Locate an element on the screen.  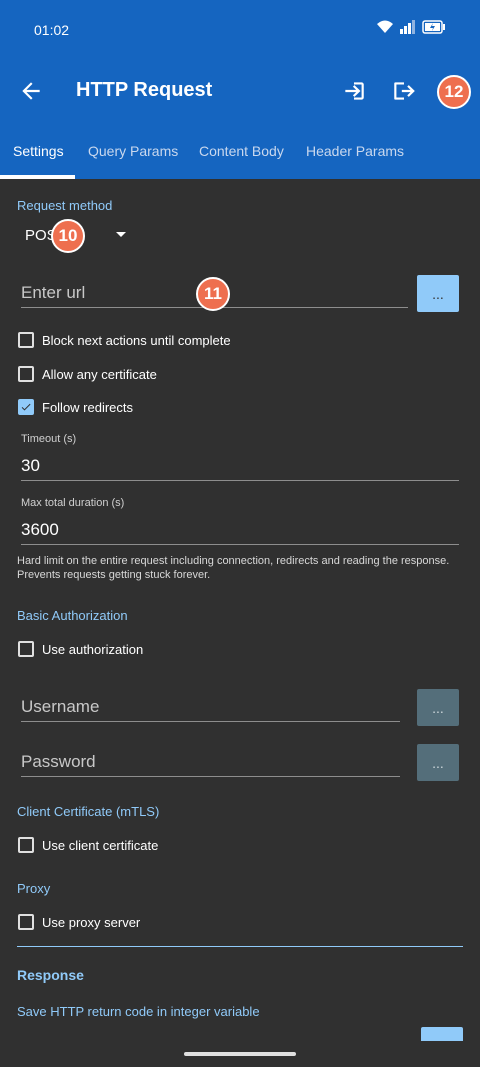
status-icons is located at coordinates (411, 27).